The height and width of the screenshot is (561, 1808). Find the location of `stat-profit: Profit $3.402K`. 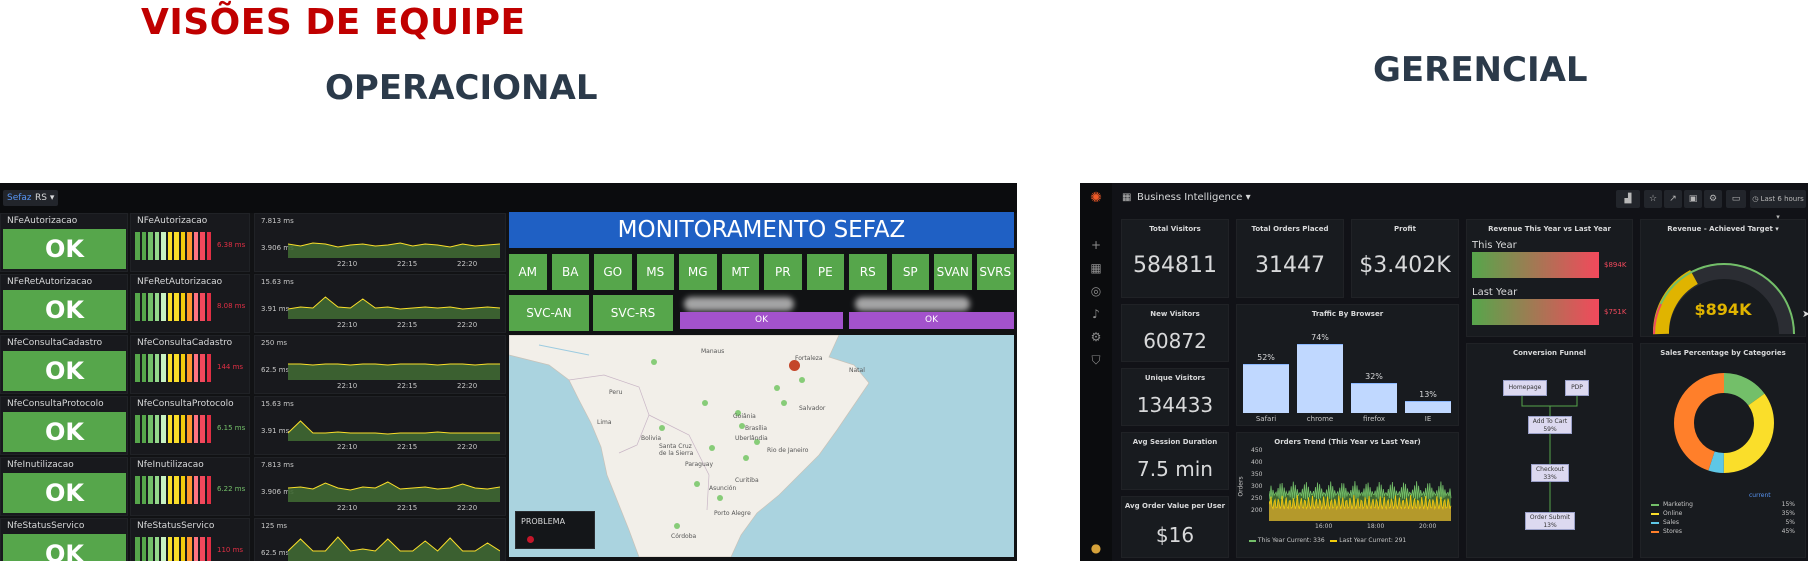

stat-profit: Profit $3.402K is located at coordinates (1405, 258).